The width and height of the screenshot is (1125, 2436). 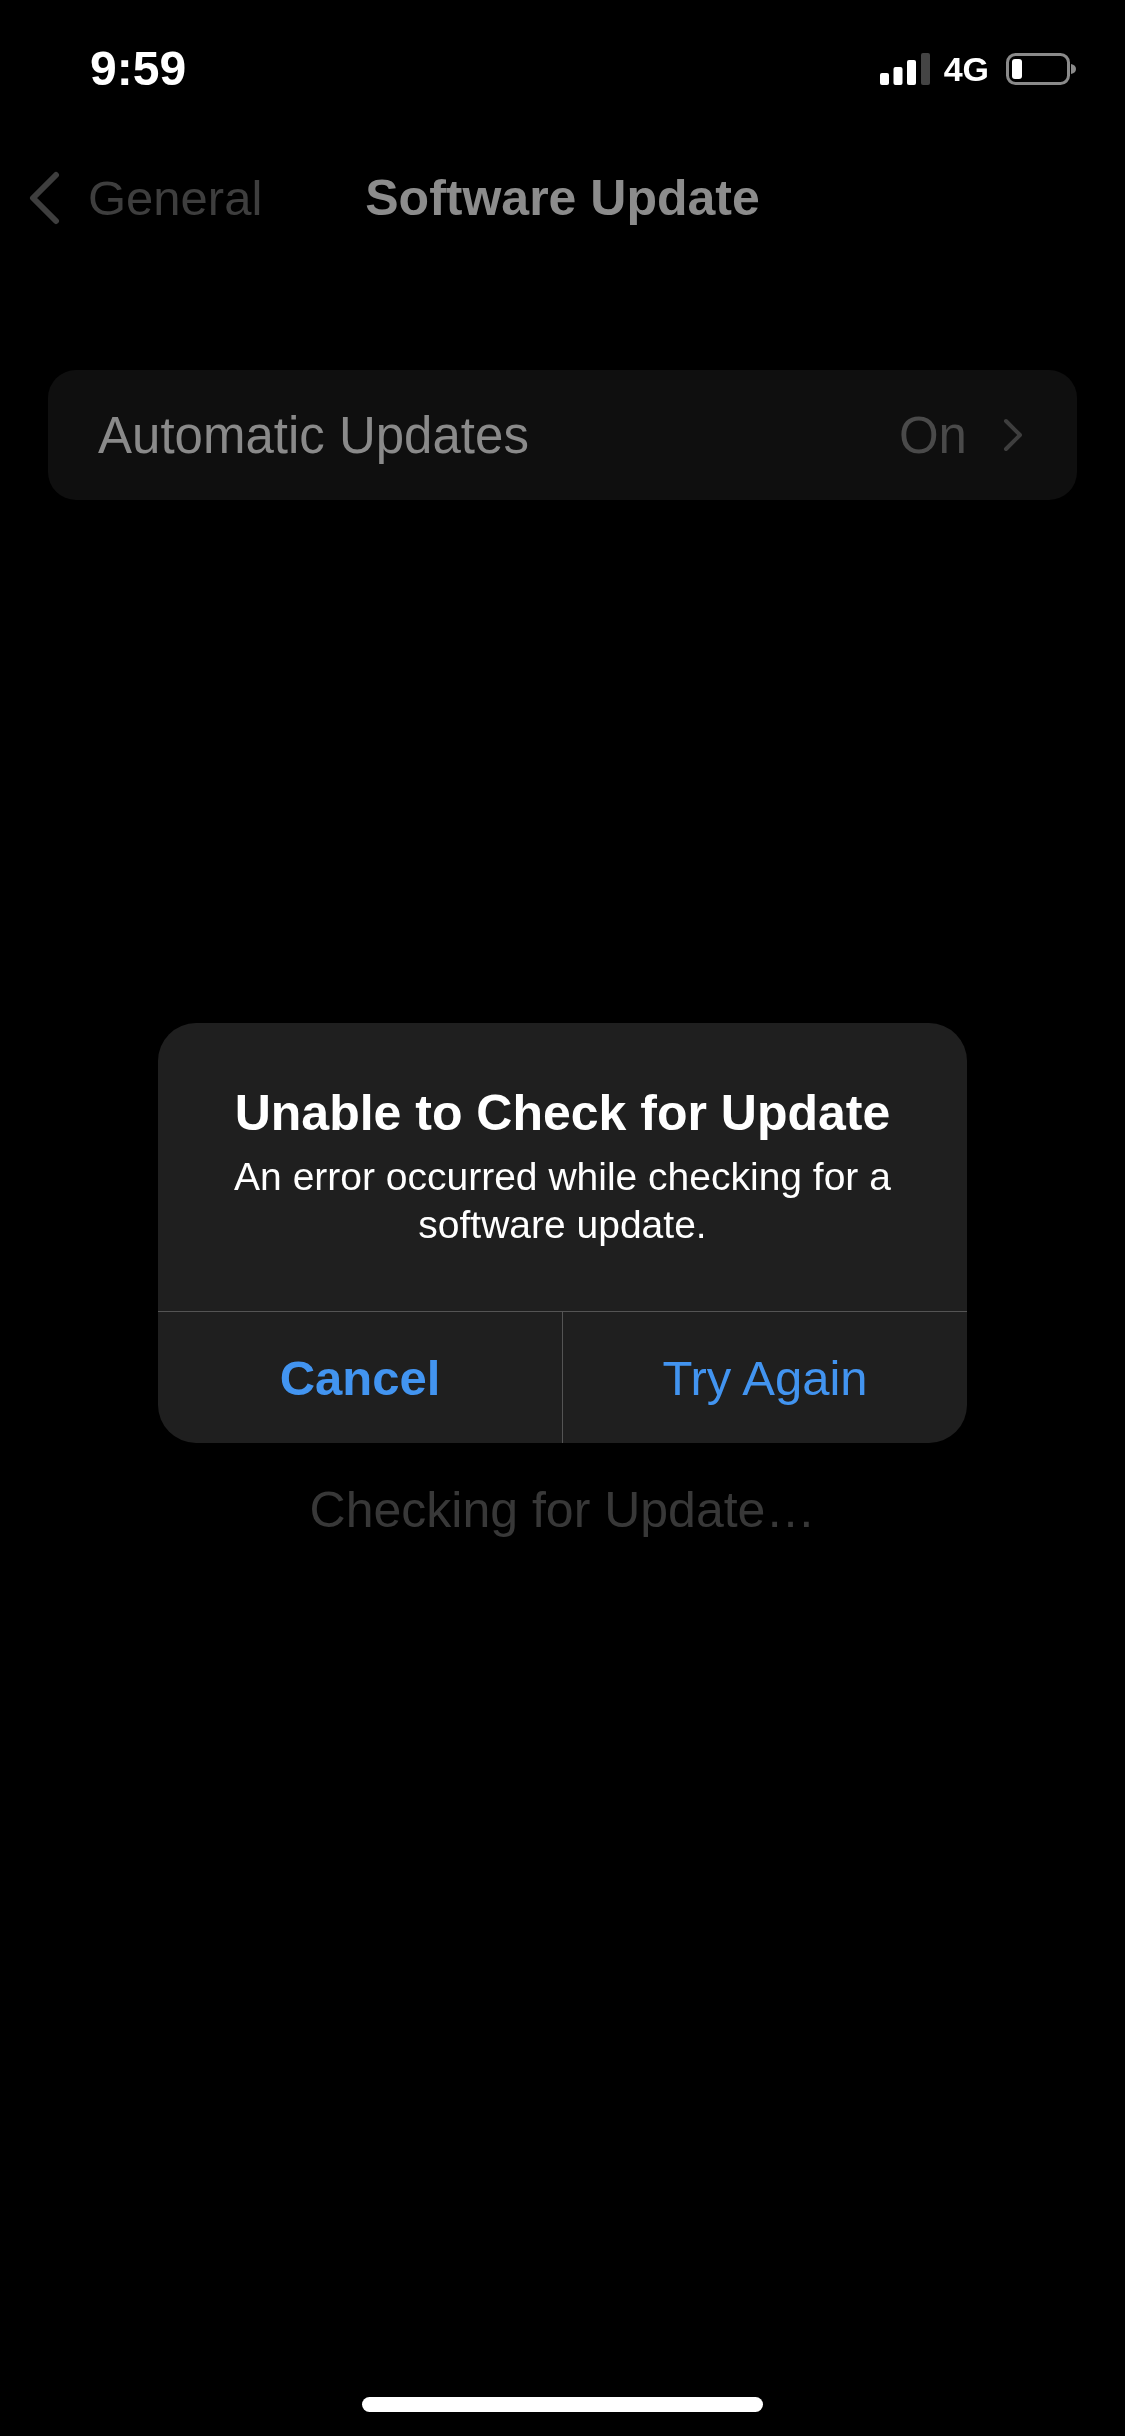 I want to click on cancel-button: Cancel, so click(x=360, y=1377).